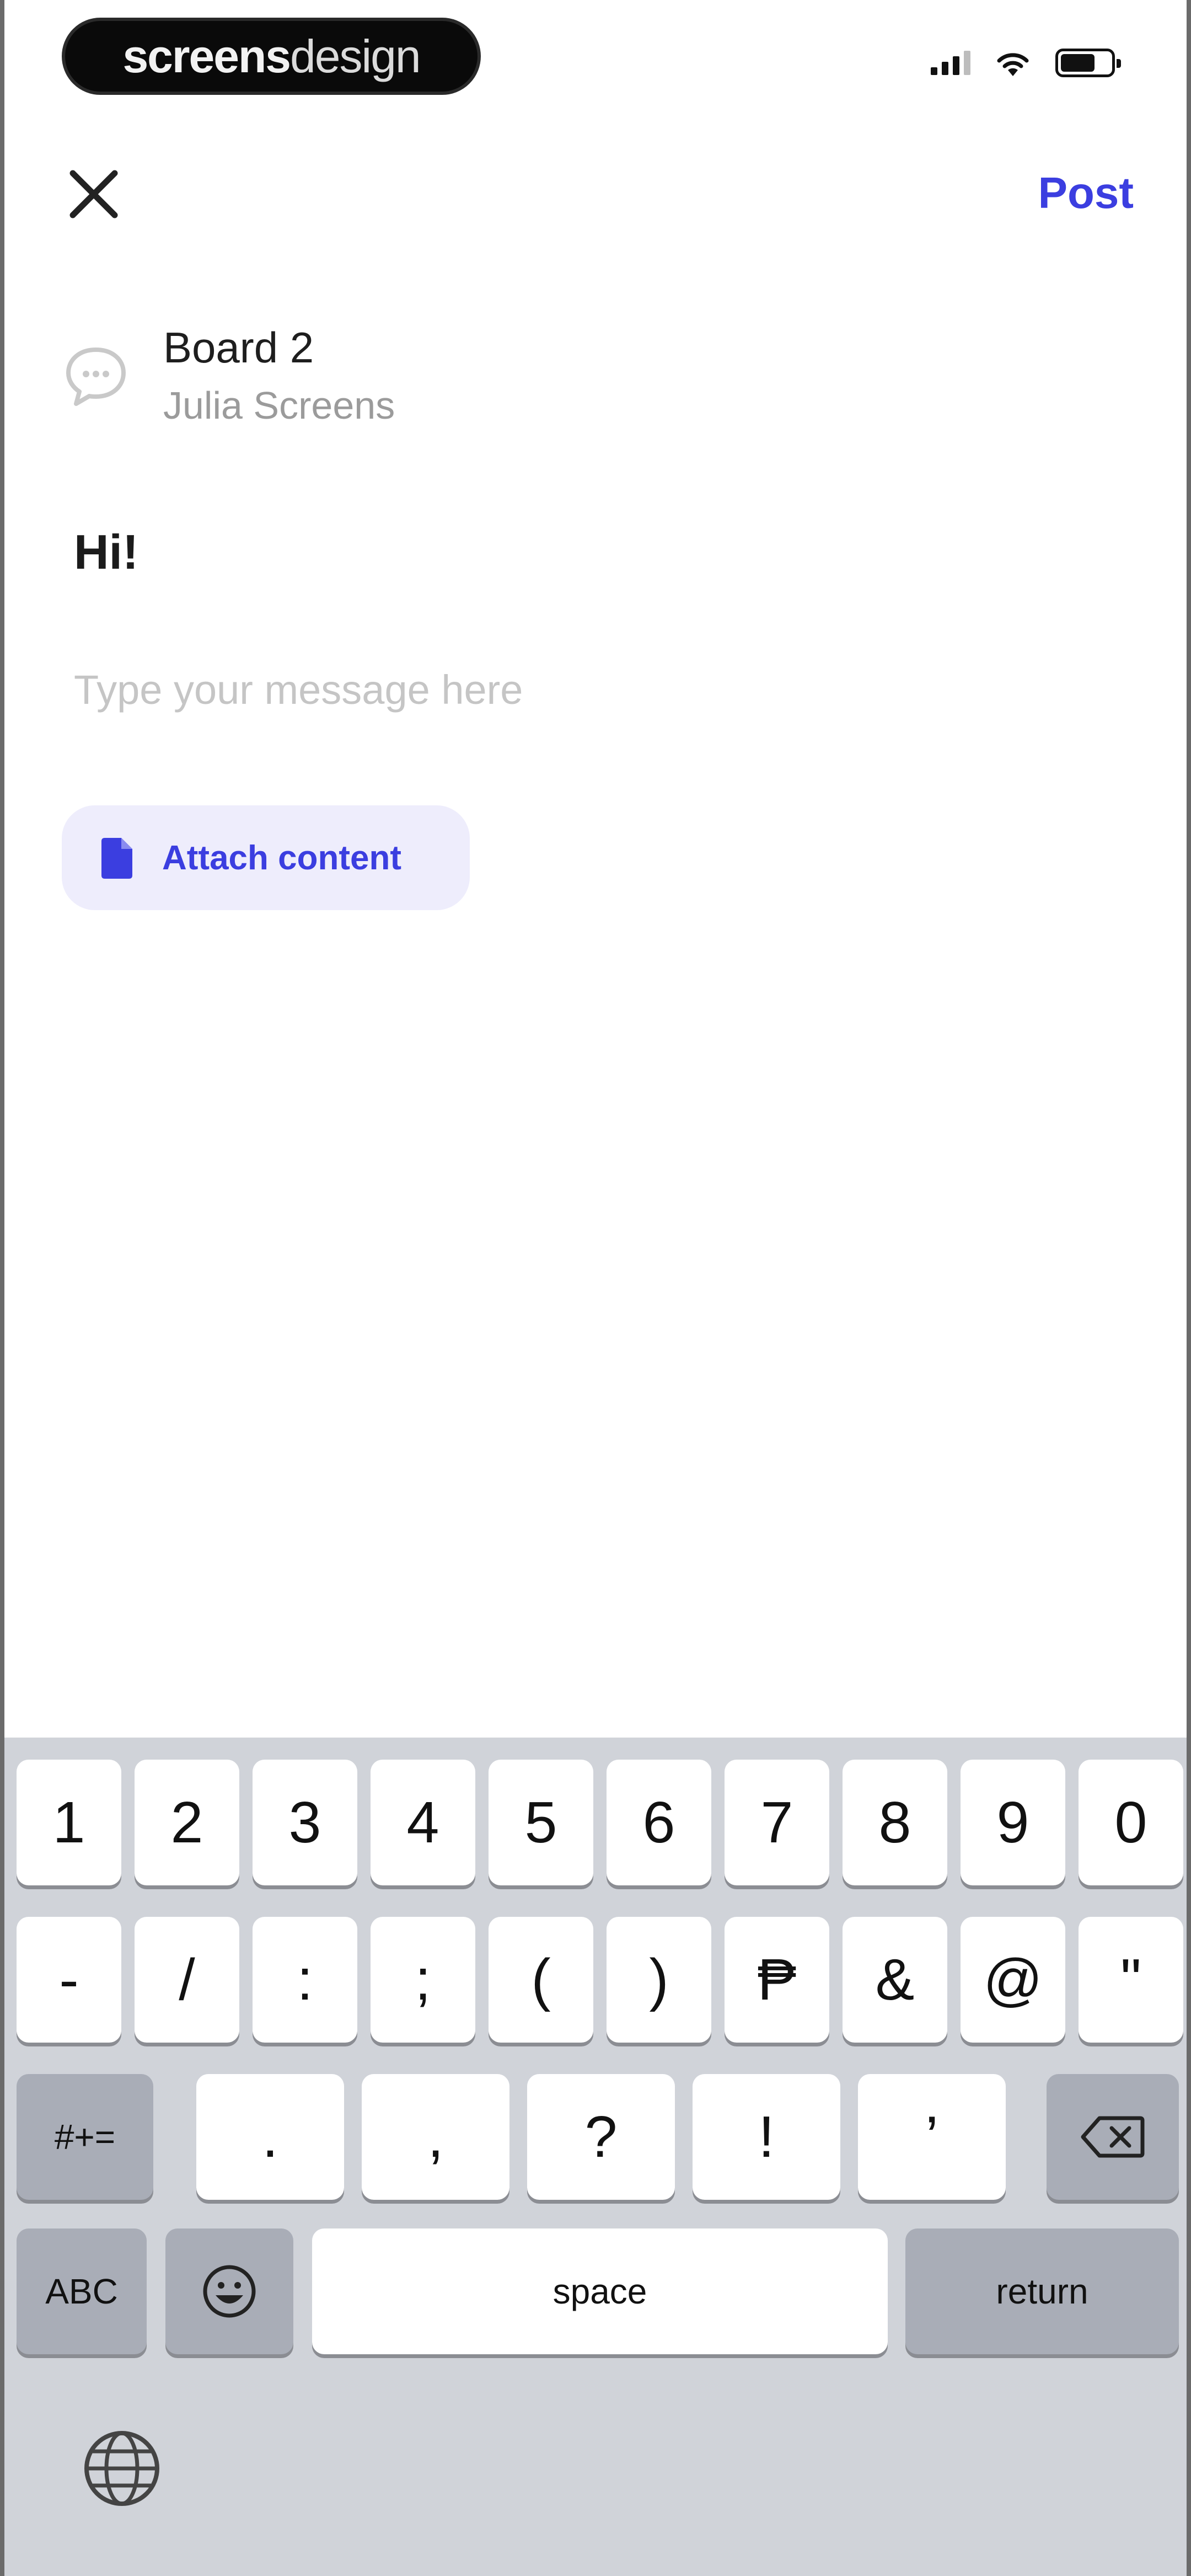 The width and height of the screenshot is (1191, 2576). What do you see at coordinates (541, 1822) in the screenshot?
I see `digit-key: 5` at bounding box center [541, 1822].